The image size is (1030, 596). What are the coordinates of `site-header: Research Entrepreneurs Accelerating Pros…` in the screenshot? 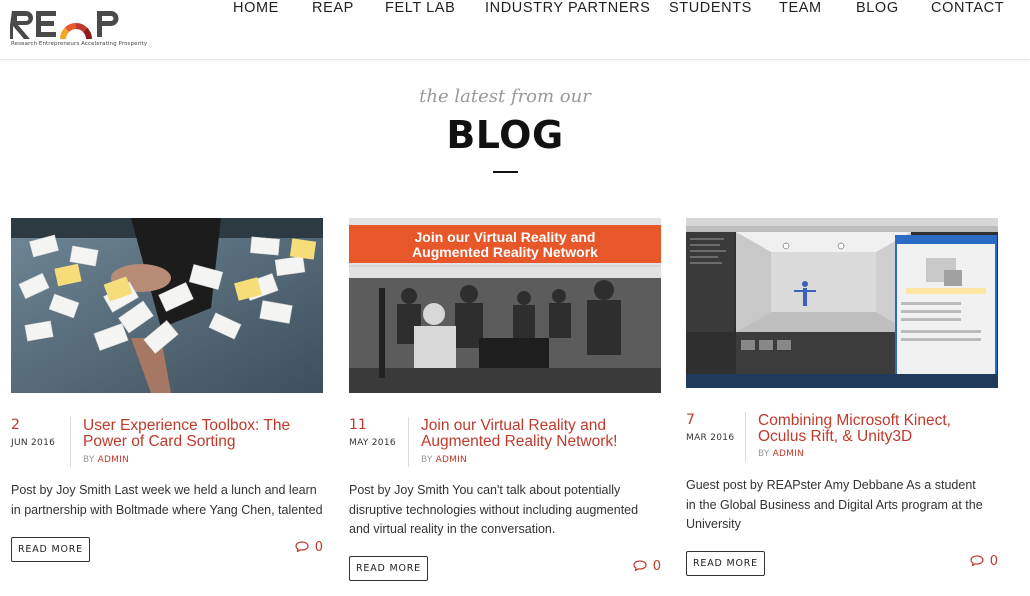 It's located at (515, 30).